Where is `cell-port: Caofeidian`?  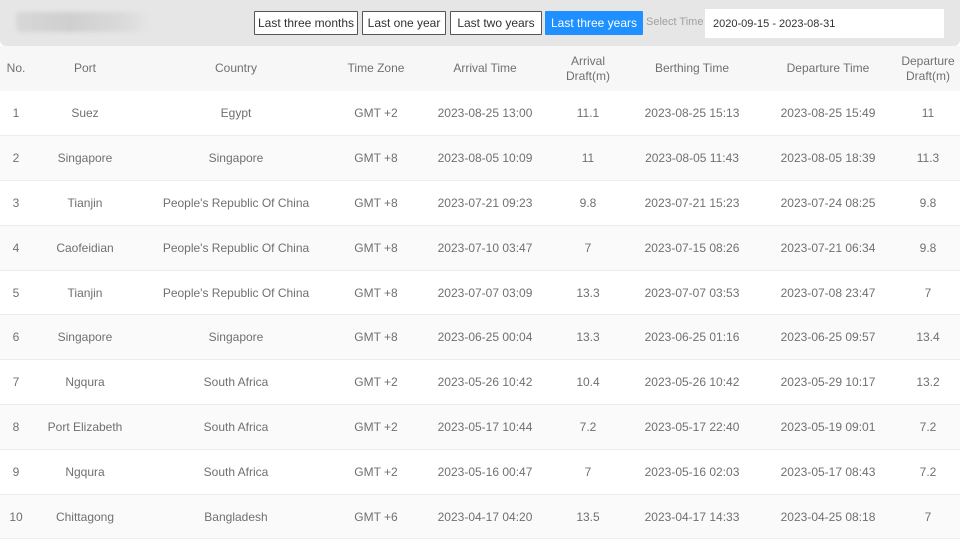 cell-port: Caofeidian is located at coordinates (85, 247).